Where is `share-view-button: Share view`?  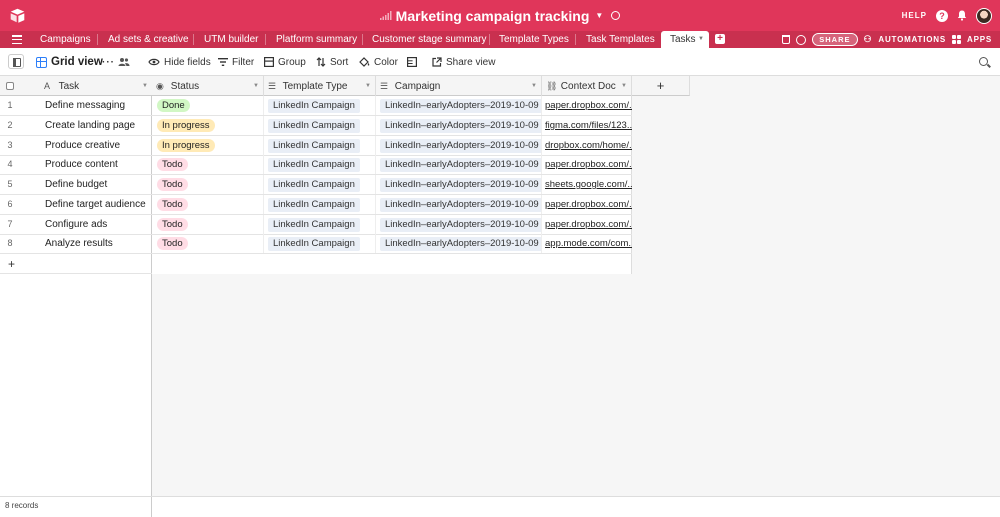 share-view-button: Share view is located at coordinates (463, 62).